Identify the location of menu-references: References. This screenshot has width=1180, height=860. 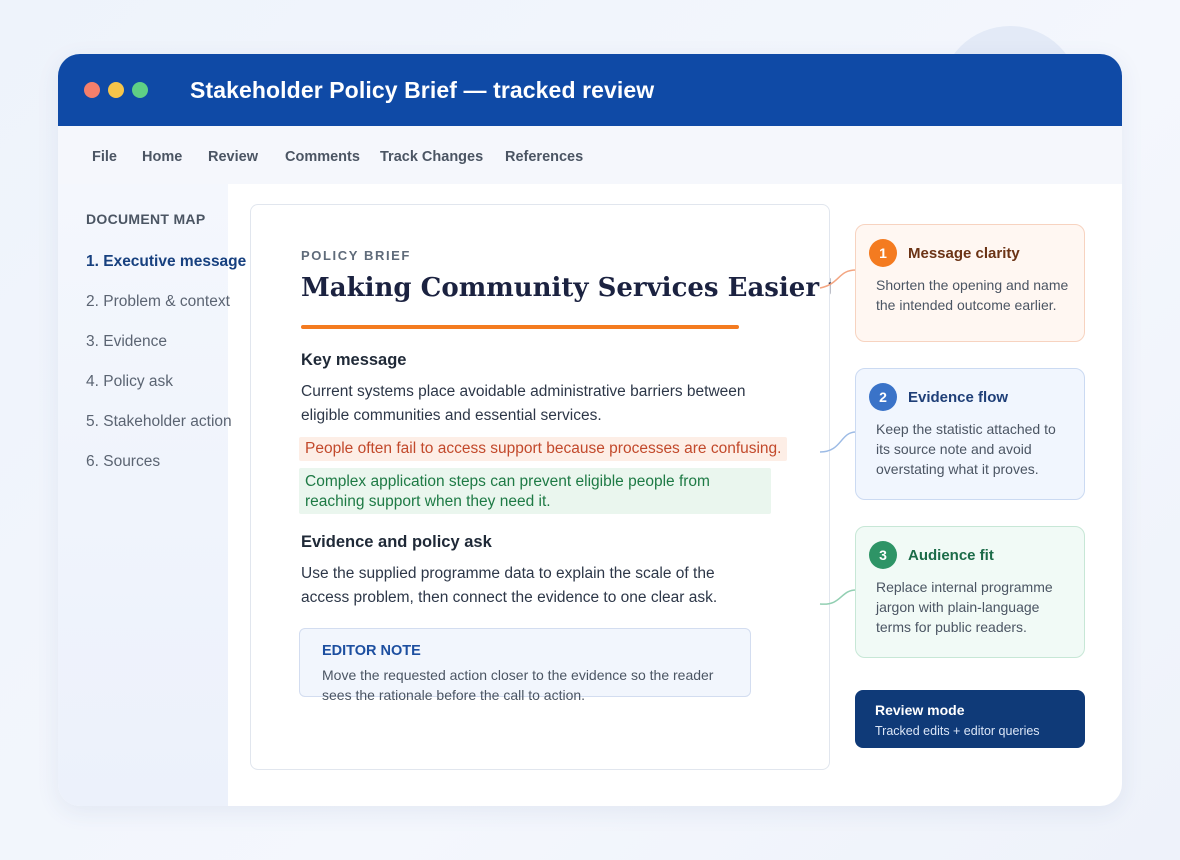
(544, 157).